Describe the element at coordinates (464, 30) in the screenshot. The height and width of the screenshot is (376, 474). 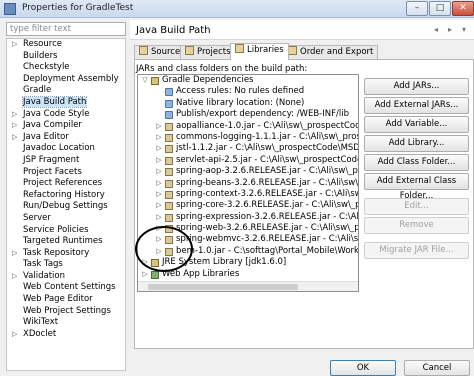
I see `menu-chevron-icon: ▾` at that location.